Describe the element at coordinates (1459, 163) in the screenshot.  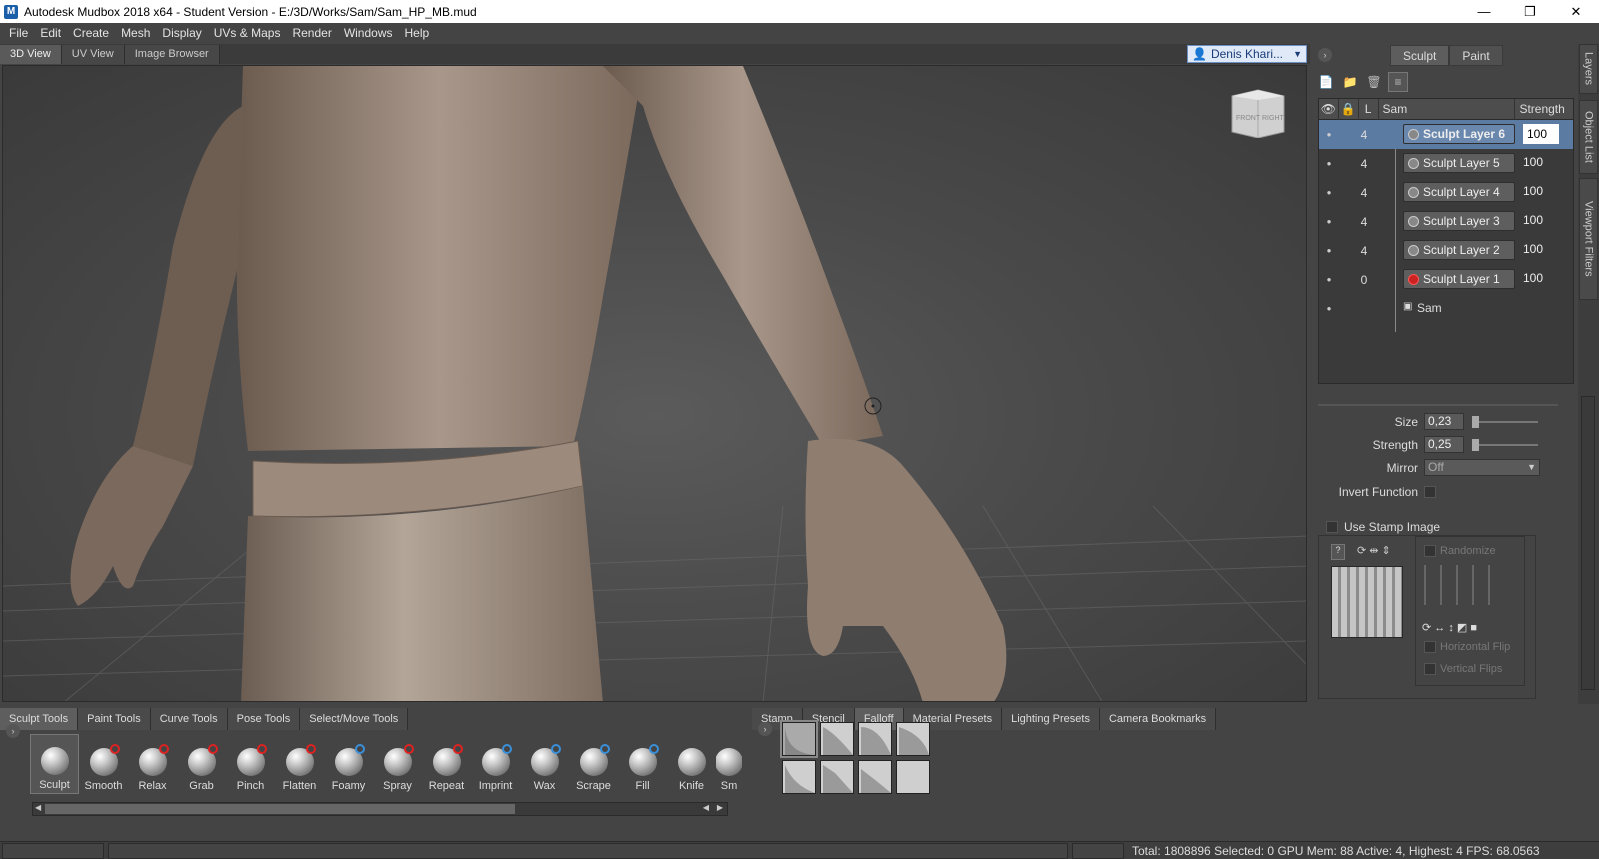
I see `layer-name-field: Sculpt Layer 5` at that location.